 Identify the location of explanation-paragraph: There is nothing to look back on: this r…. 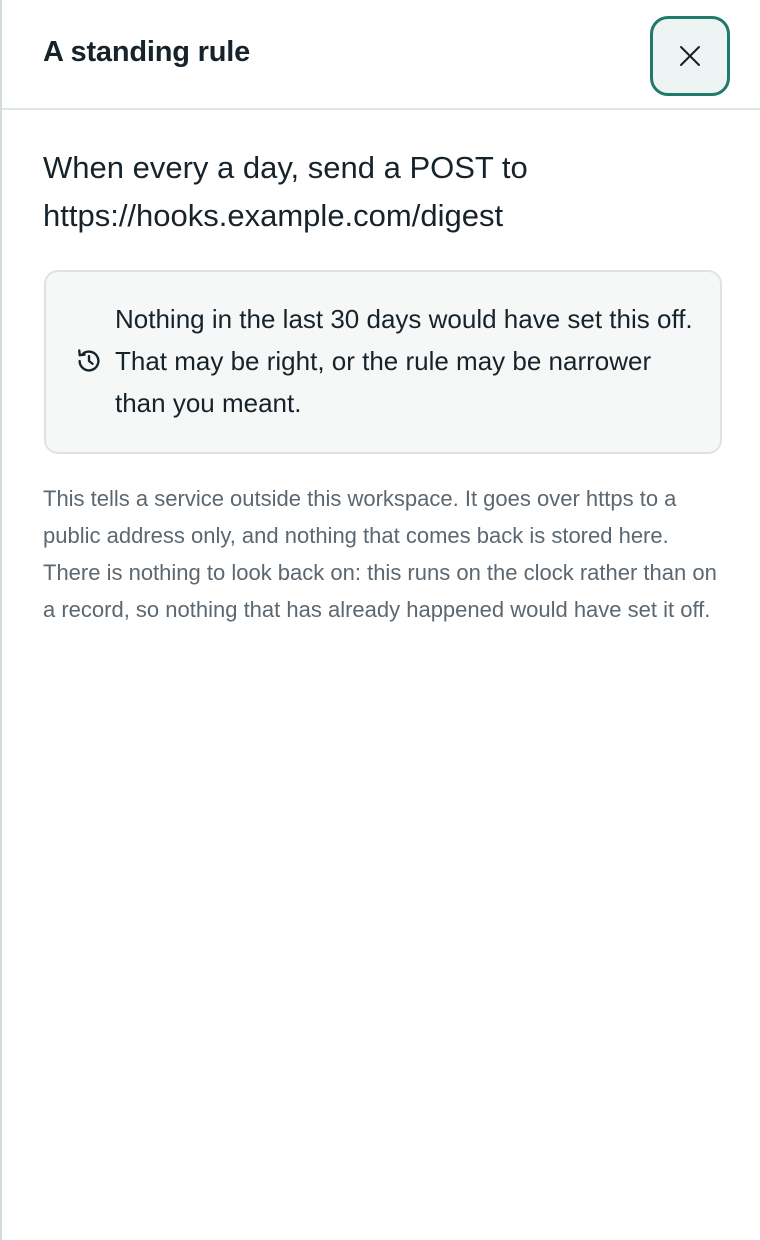
(380, 591).